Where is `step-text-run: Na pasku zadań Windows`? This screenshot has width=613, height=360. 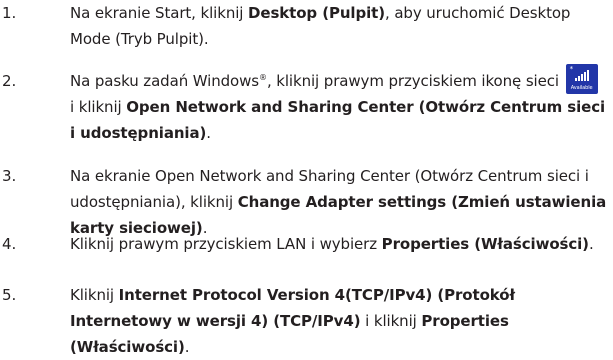 step-text-run: Na pasku zadań Windows is located at coordinates (165, 81).